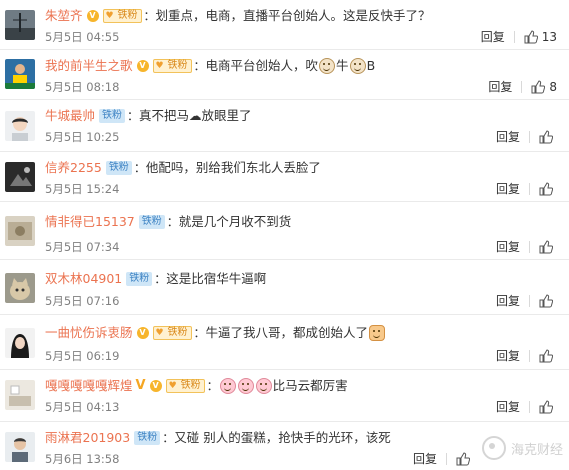  Describe the element at coordinates (377, 333) in the screenshot. I see `fist-emoji-icon` at that location.